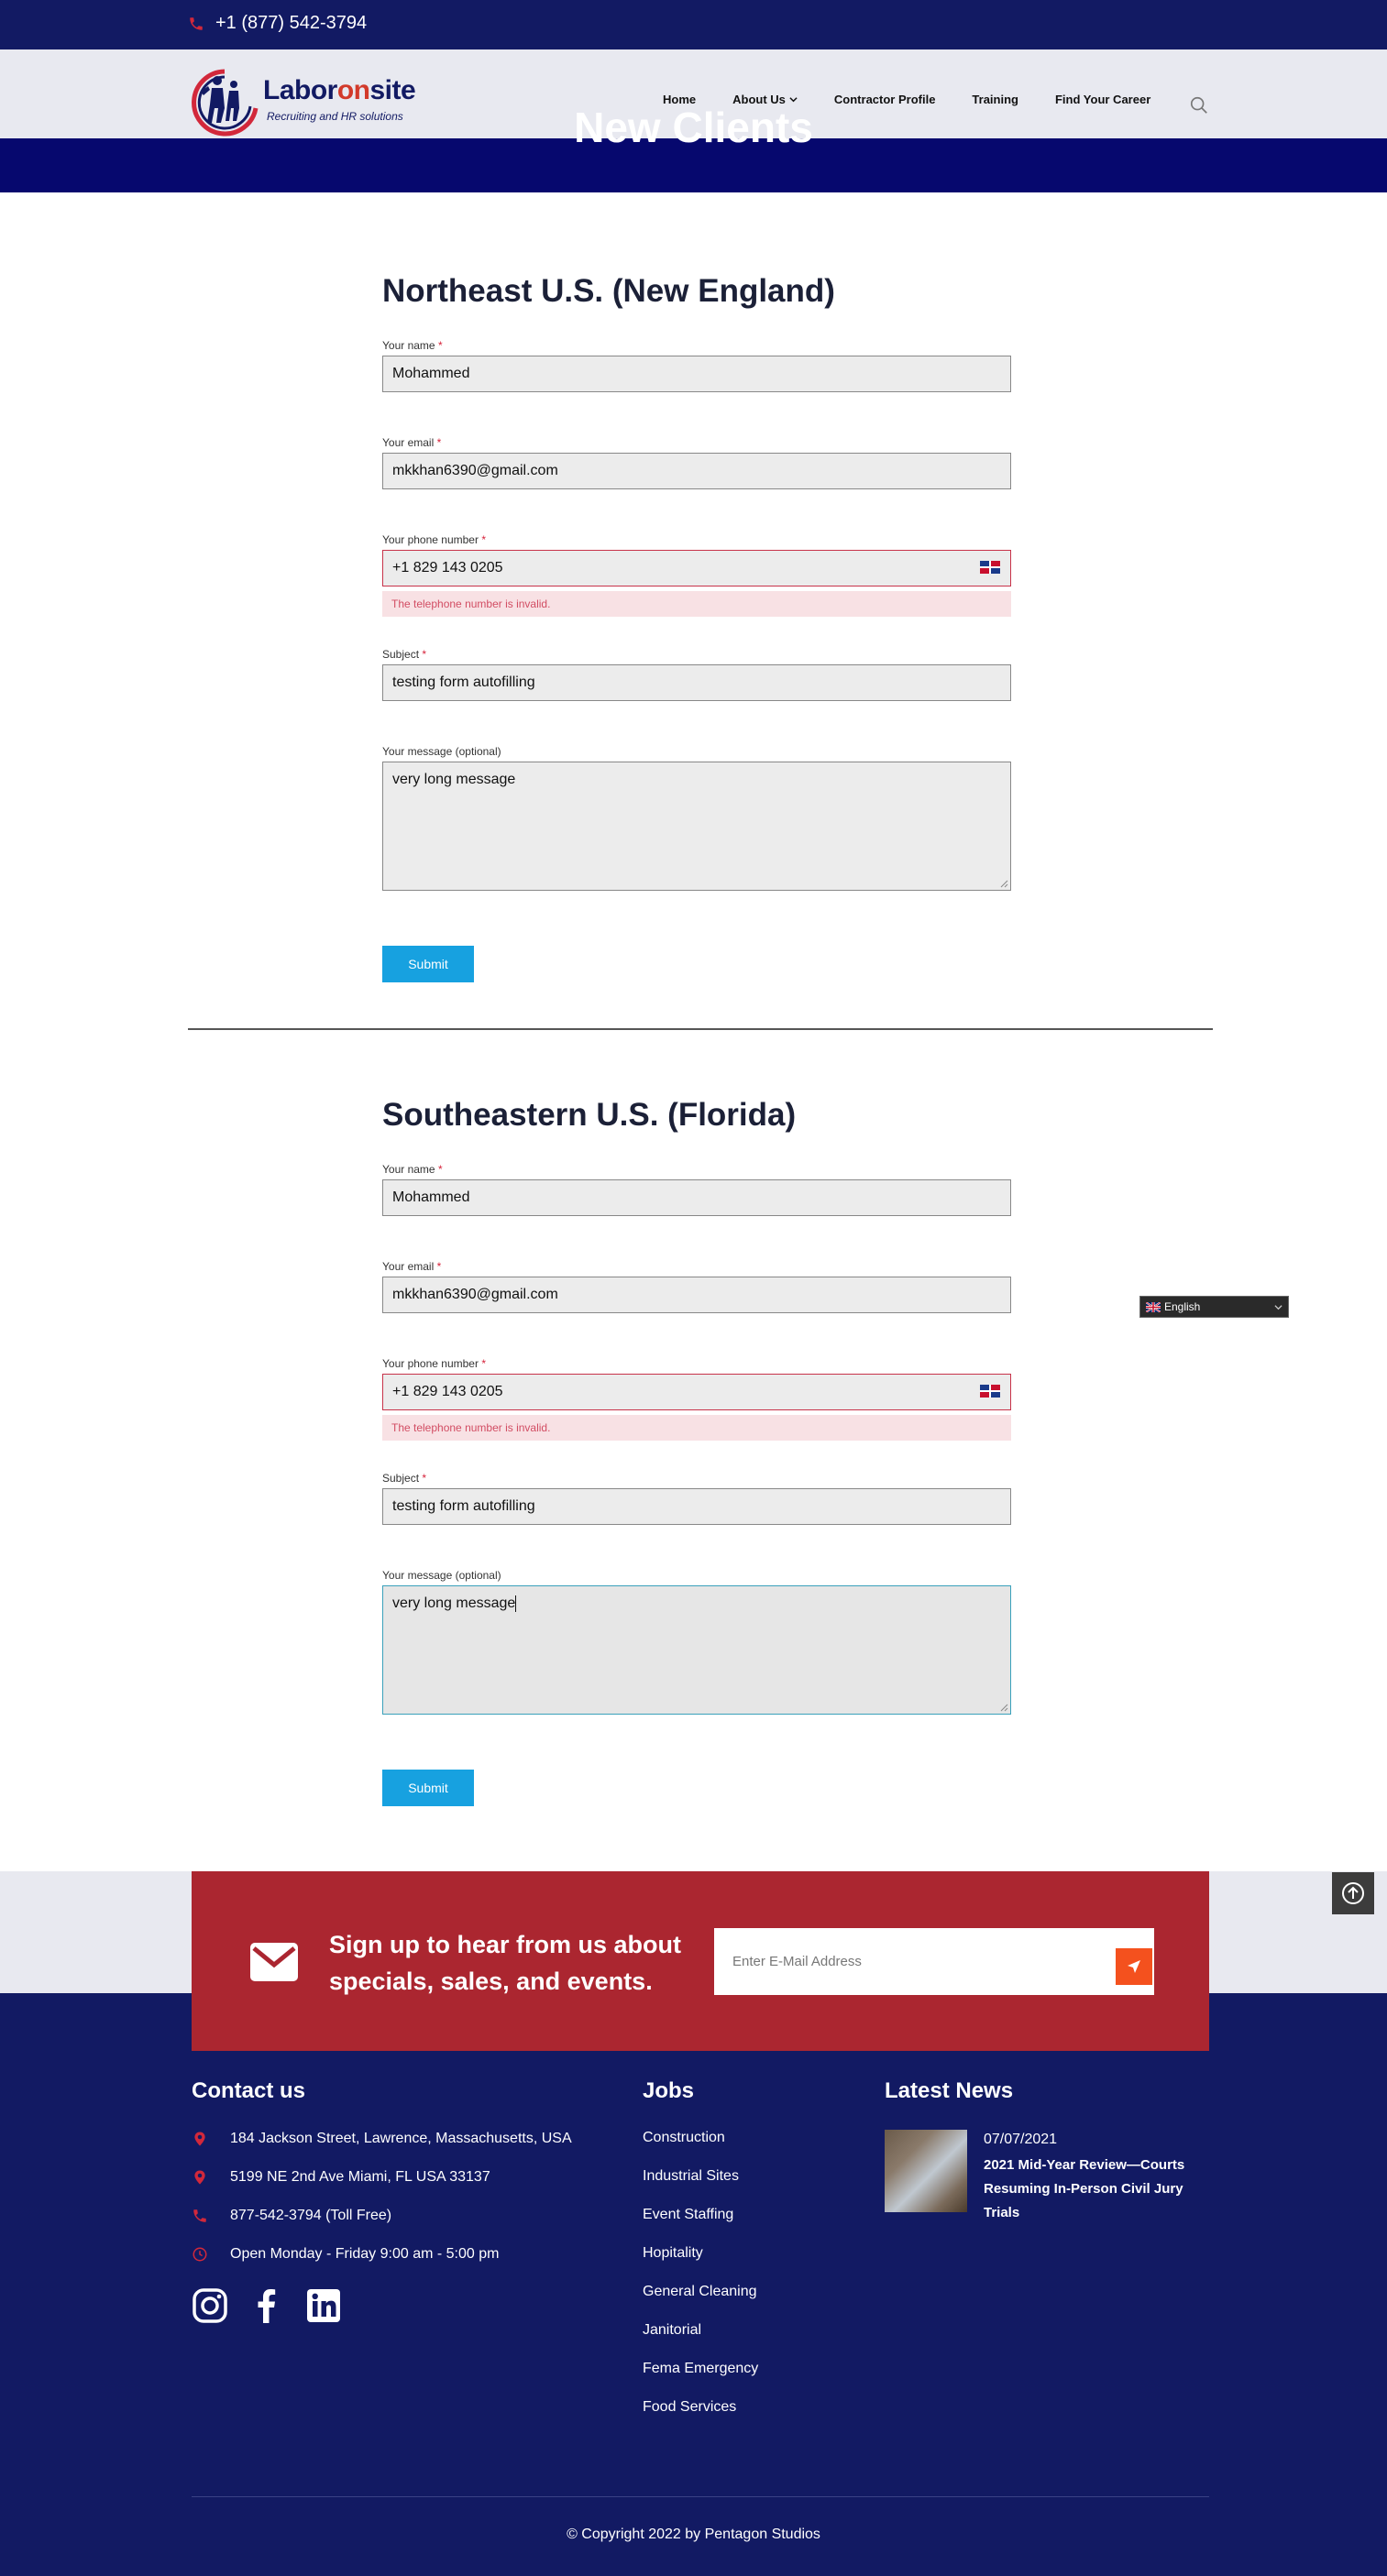  I want to click on job-link-janitorial: Janitorial, so click(701, 2331).